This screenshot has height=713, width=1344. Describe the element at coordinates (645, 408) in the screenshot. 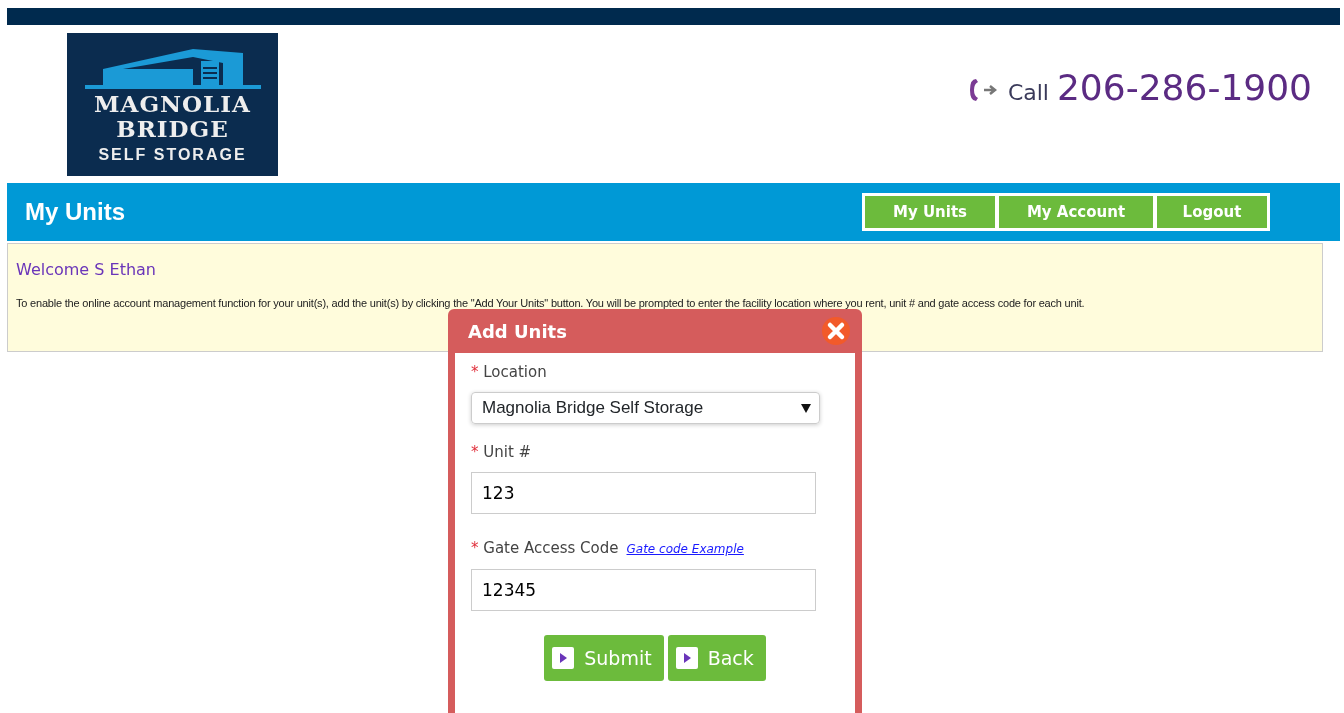

I see `location-dropdown: Magnolia Bridge Self Storage` at that location.